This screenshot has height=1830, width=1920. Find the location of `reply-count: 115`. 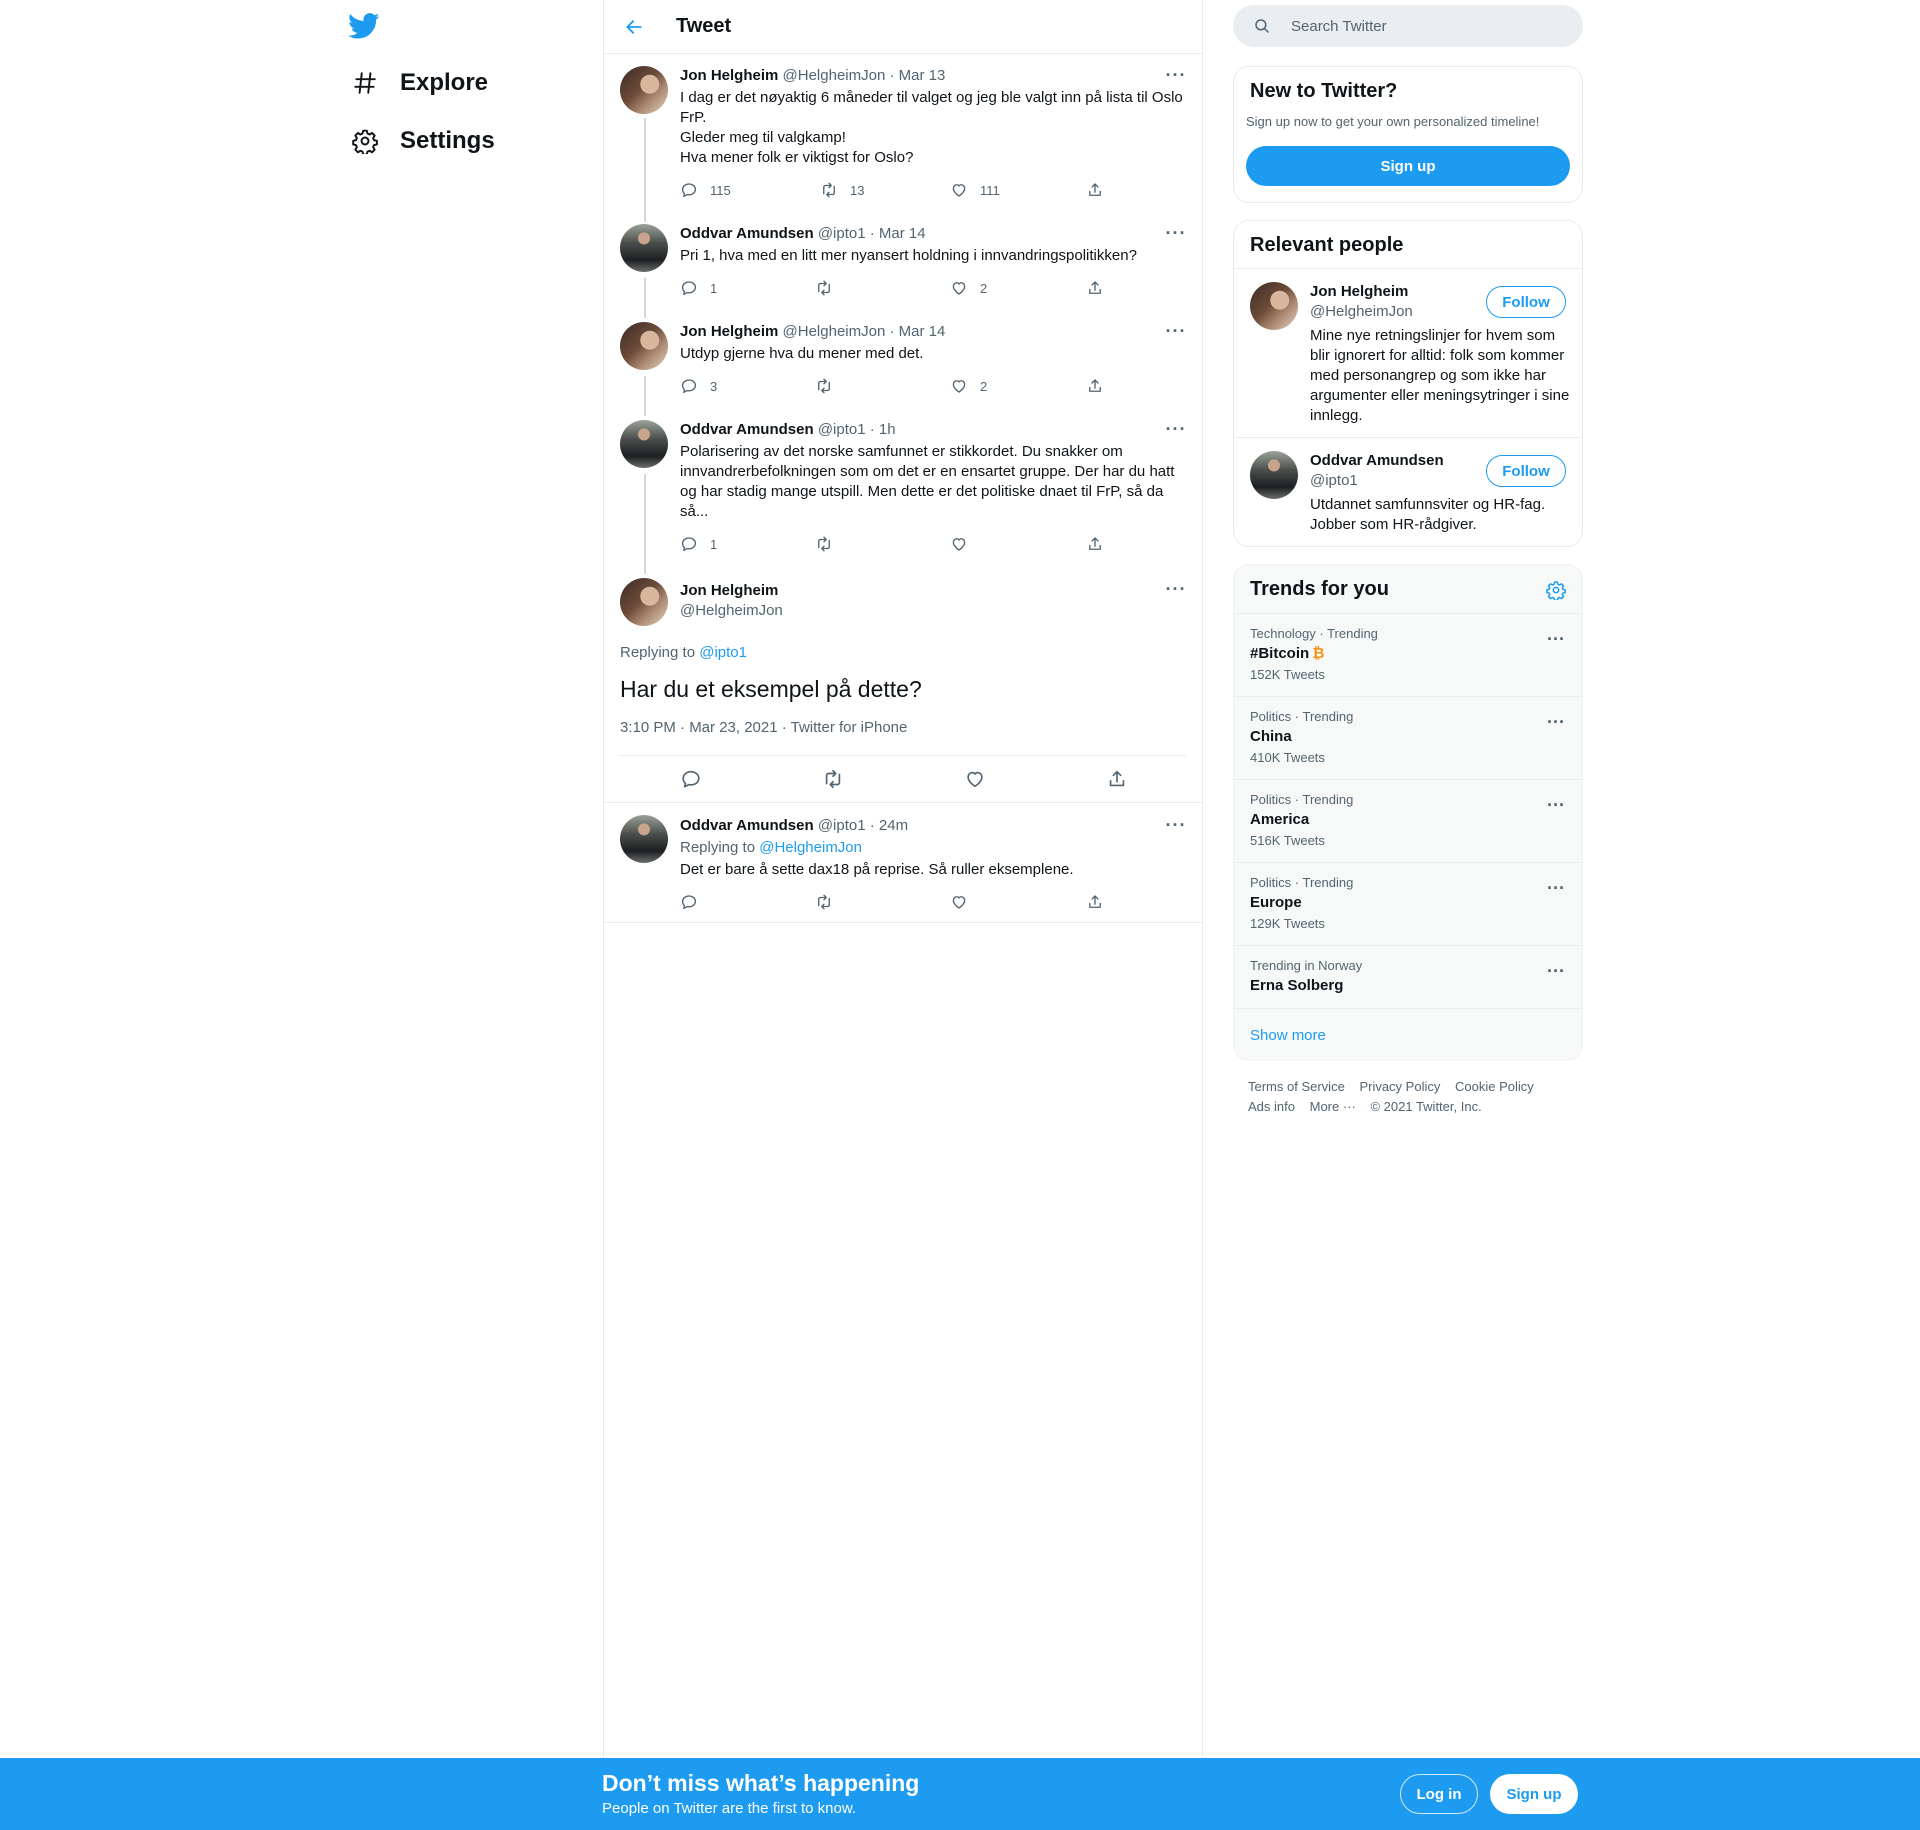

reply-count: 115 is located at coordinates (720, 190).